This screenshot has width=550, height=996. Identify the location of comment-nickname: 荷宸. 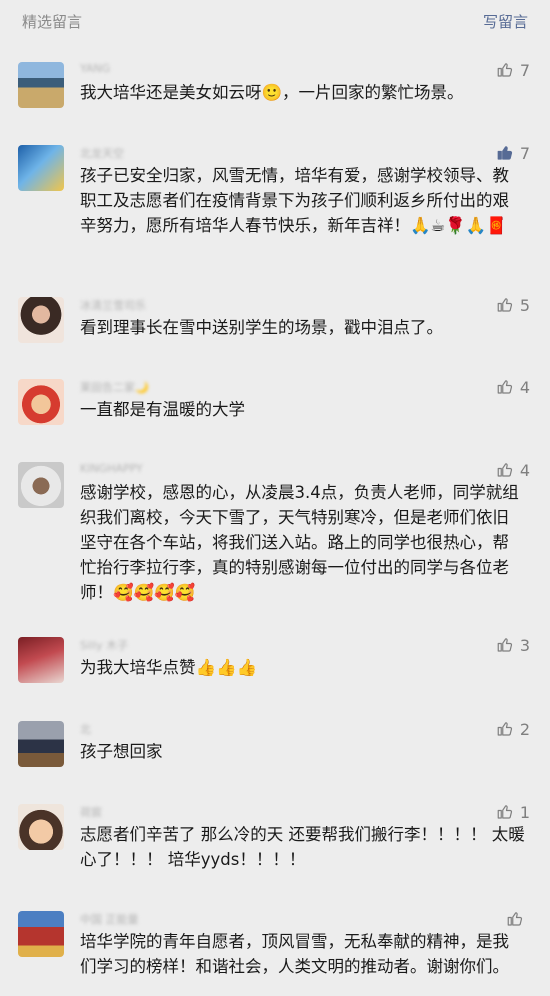
(91, 811).